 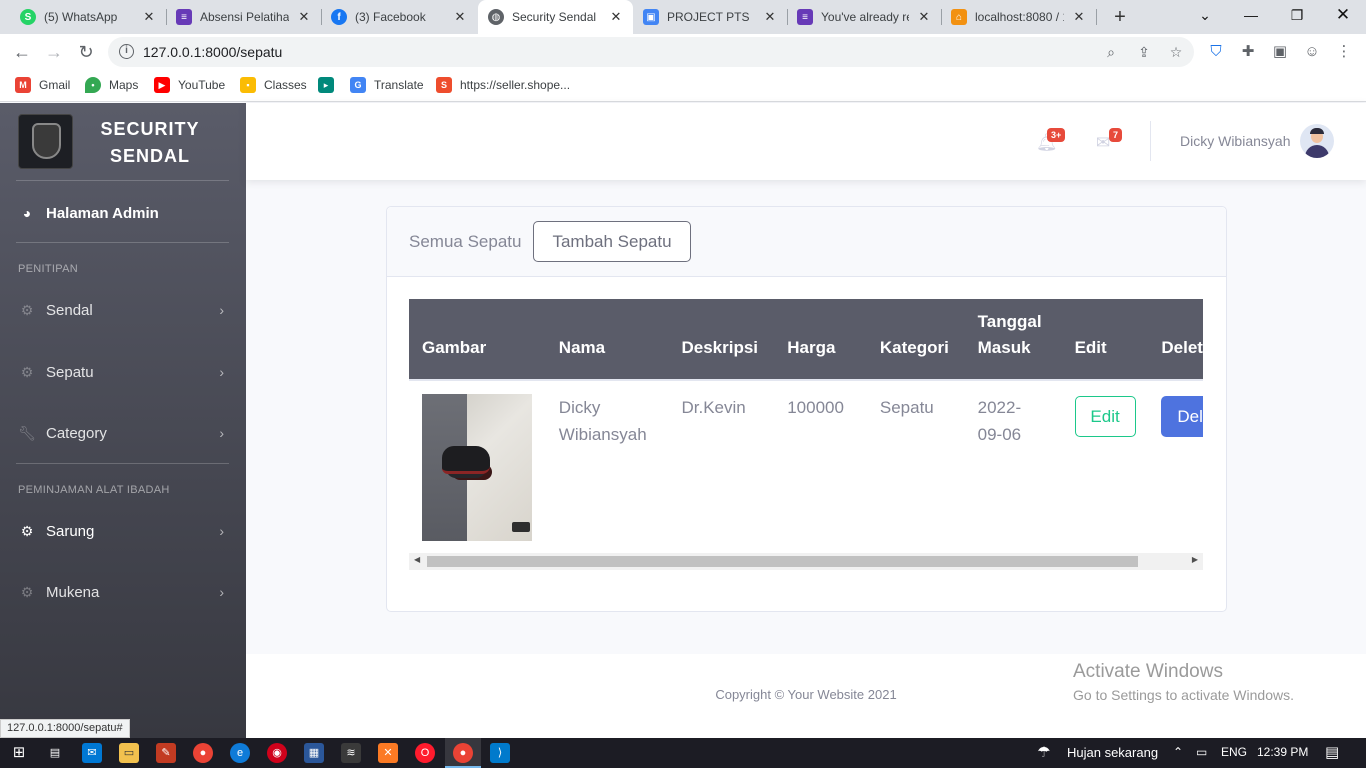 What do you see at coordinates (425, 753) in the screenshot?
I see `opera-icon: O` at bounding box center [425, 753].